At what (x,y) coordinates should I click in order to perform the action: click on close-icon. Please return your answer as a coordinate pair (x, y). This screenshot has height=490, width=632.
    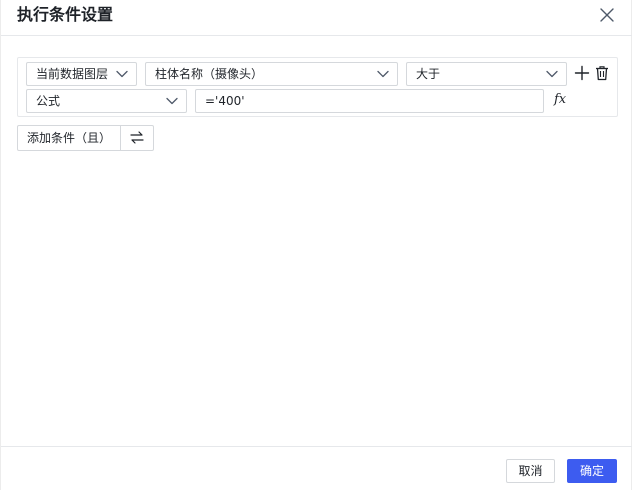
    Looking at the image, I should click on (607, 15).